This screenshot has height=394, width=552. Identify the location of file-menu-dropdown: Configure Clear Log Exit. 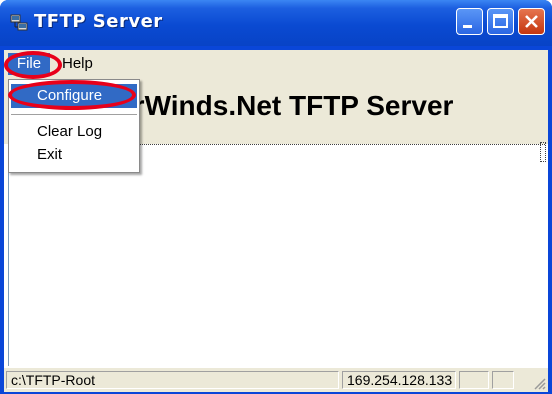
(74, 126).